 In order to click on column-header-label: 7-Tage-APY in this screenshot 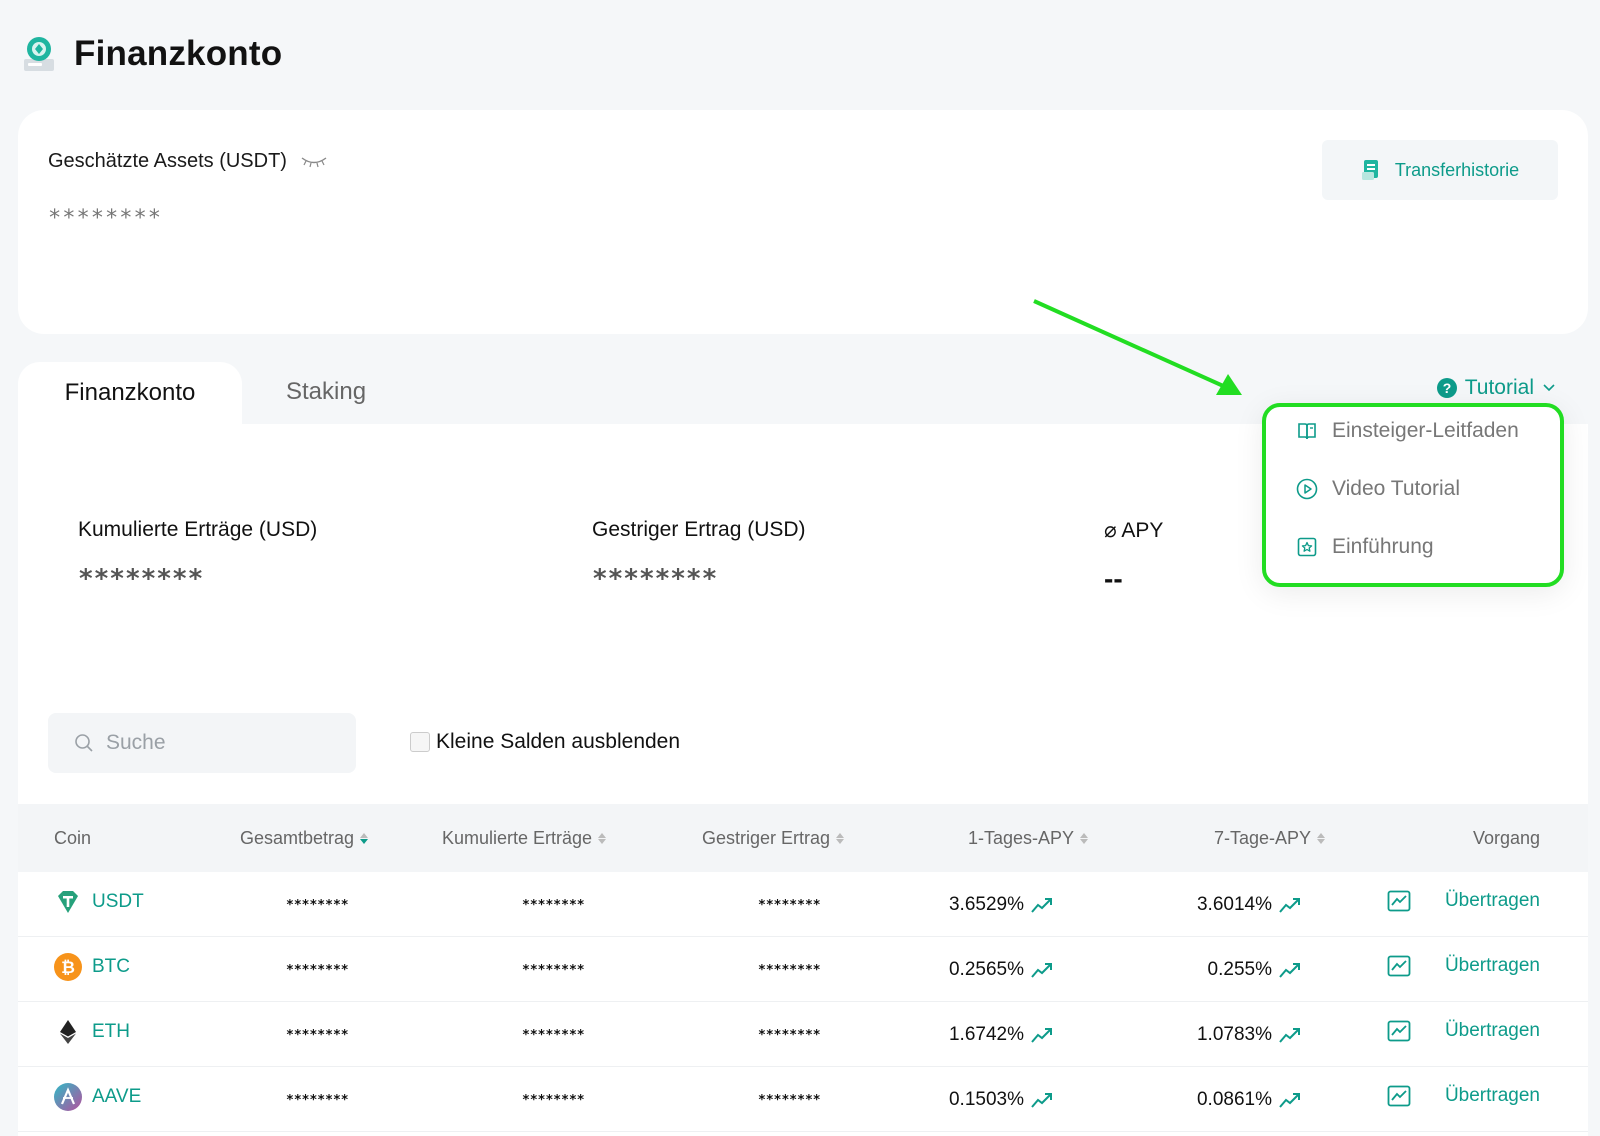, I will do `click(1263, 838)`.